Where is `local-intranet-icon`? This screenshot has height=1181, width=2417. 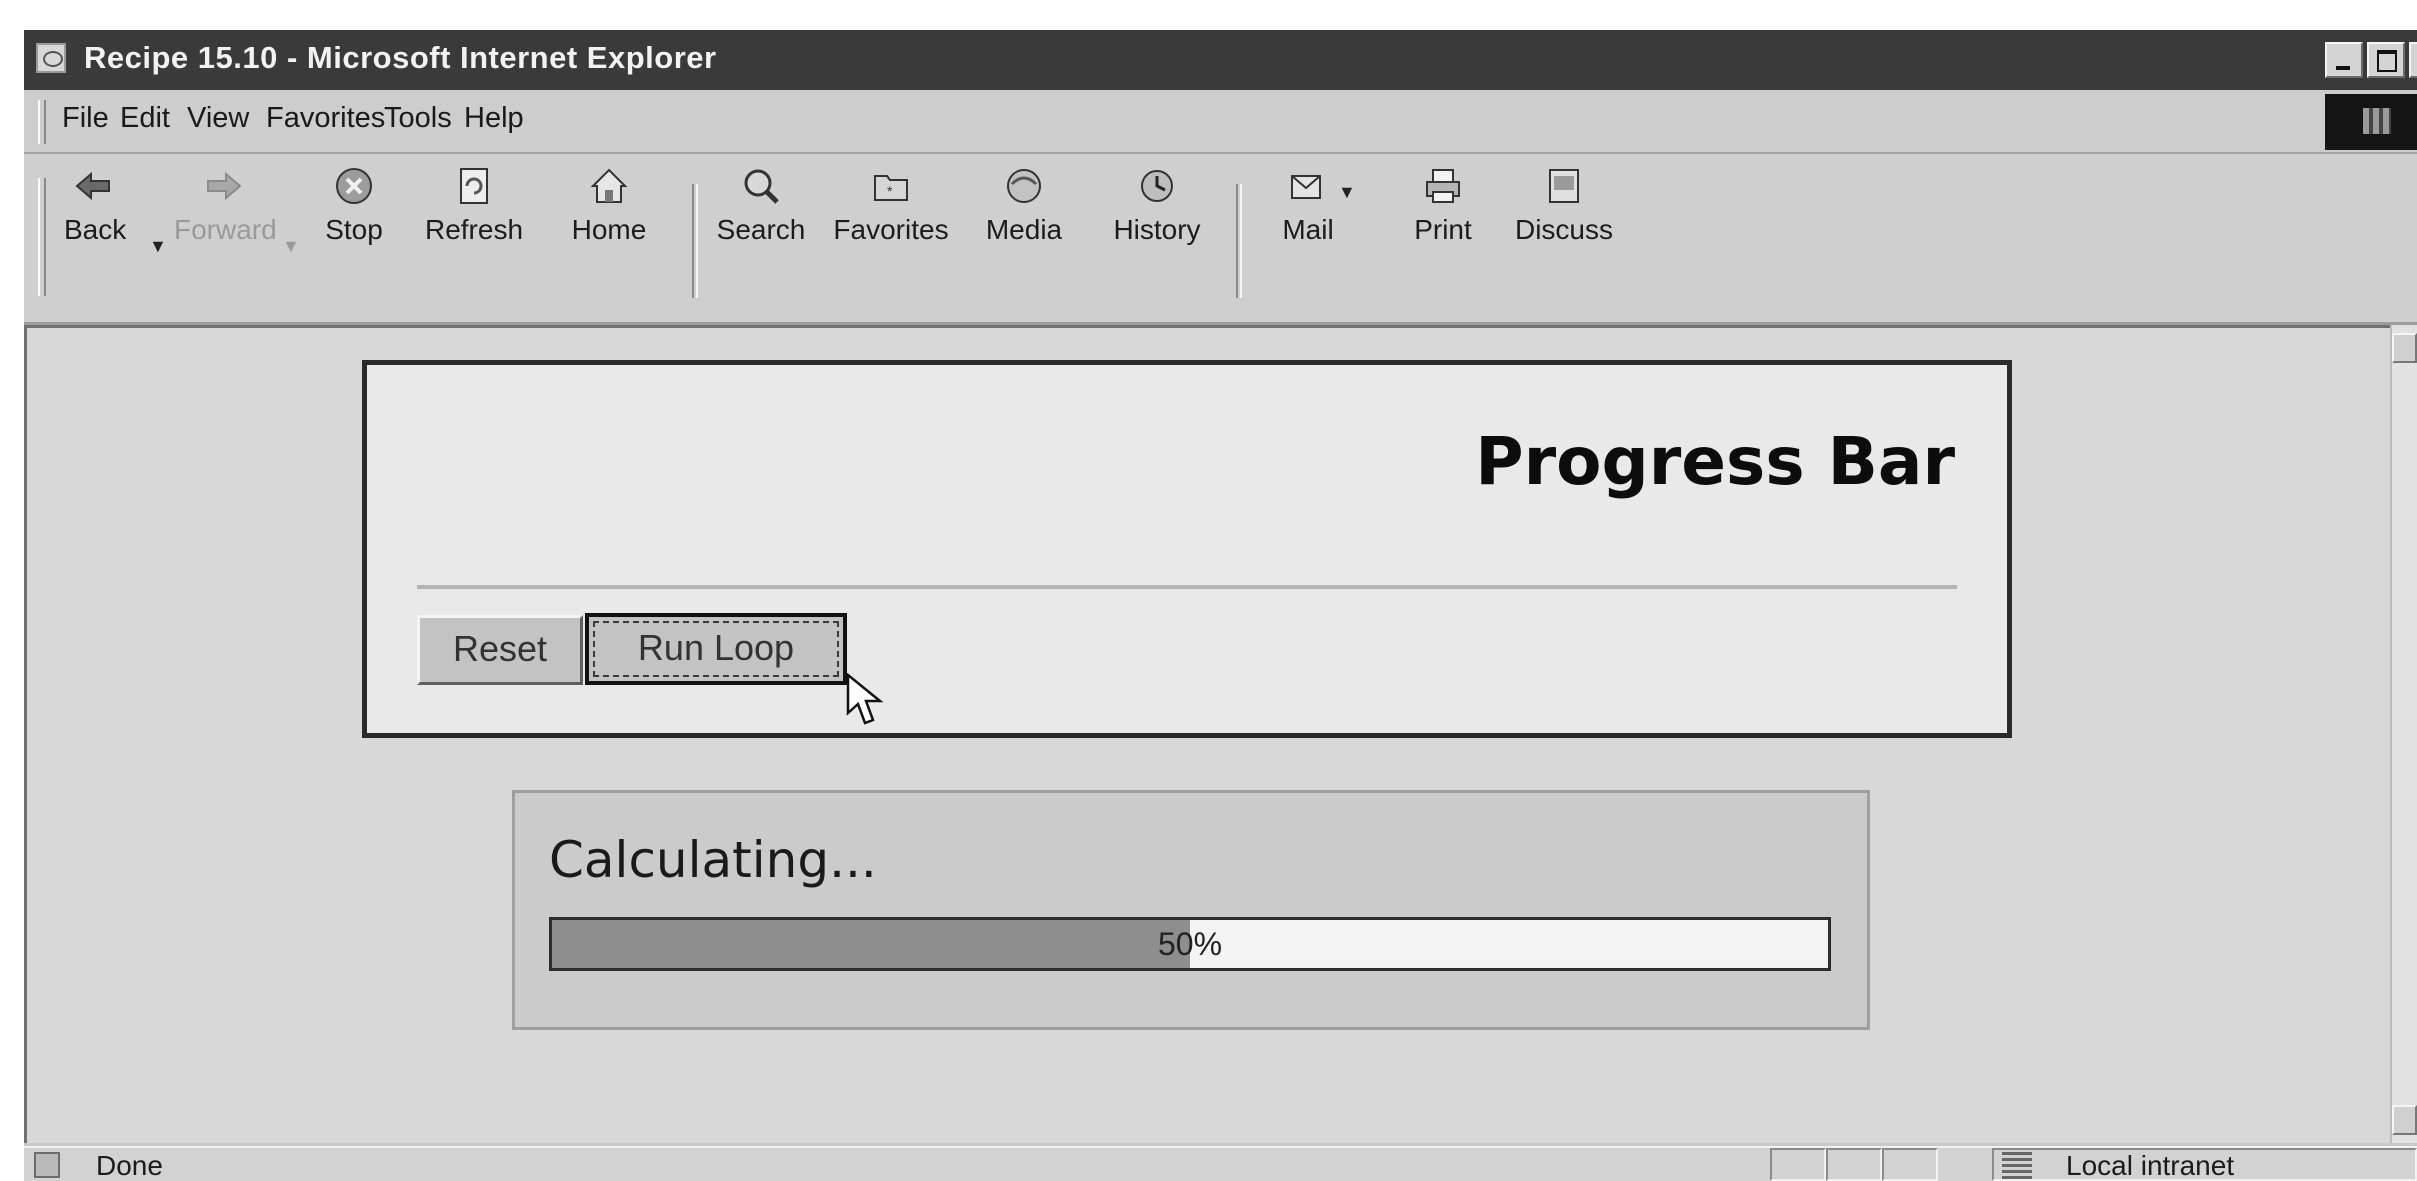 local-intranet-icon is located at coordinates (2017, 1165).